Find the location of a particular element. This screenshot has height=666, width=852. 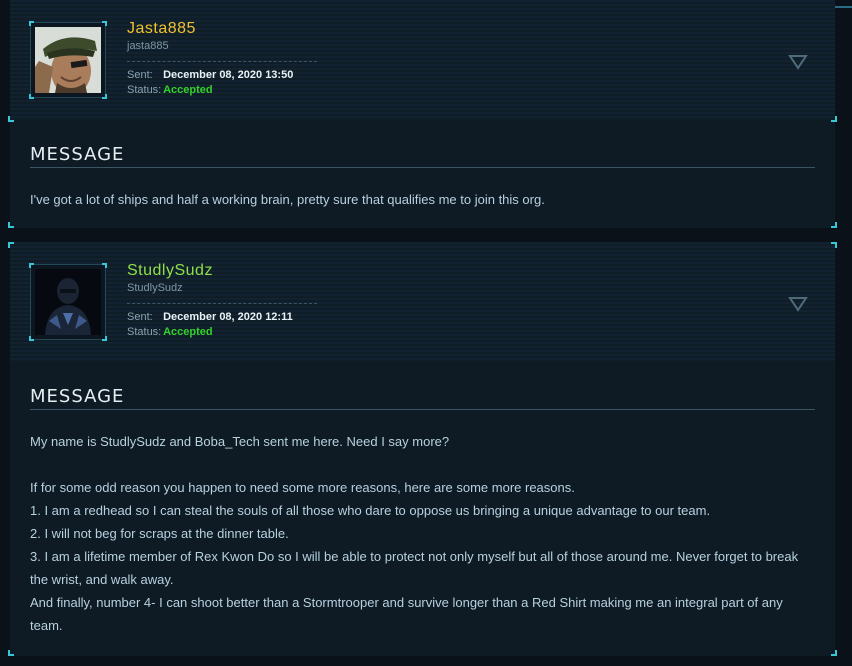

user-nickname: jasta885 is located at coordinates (148, 46).